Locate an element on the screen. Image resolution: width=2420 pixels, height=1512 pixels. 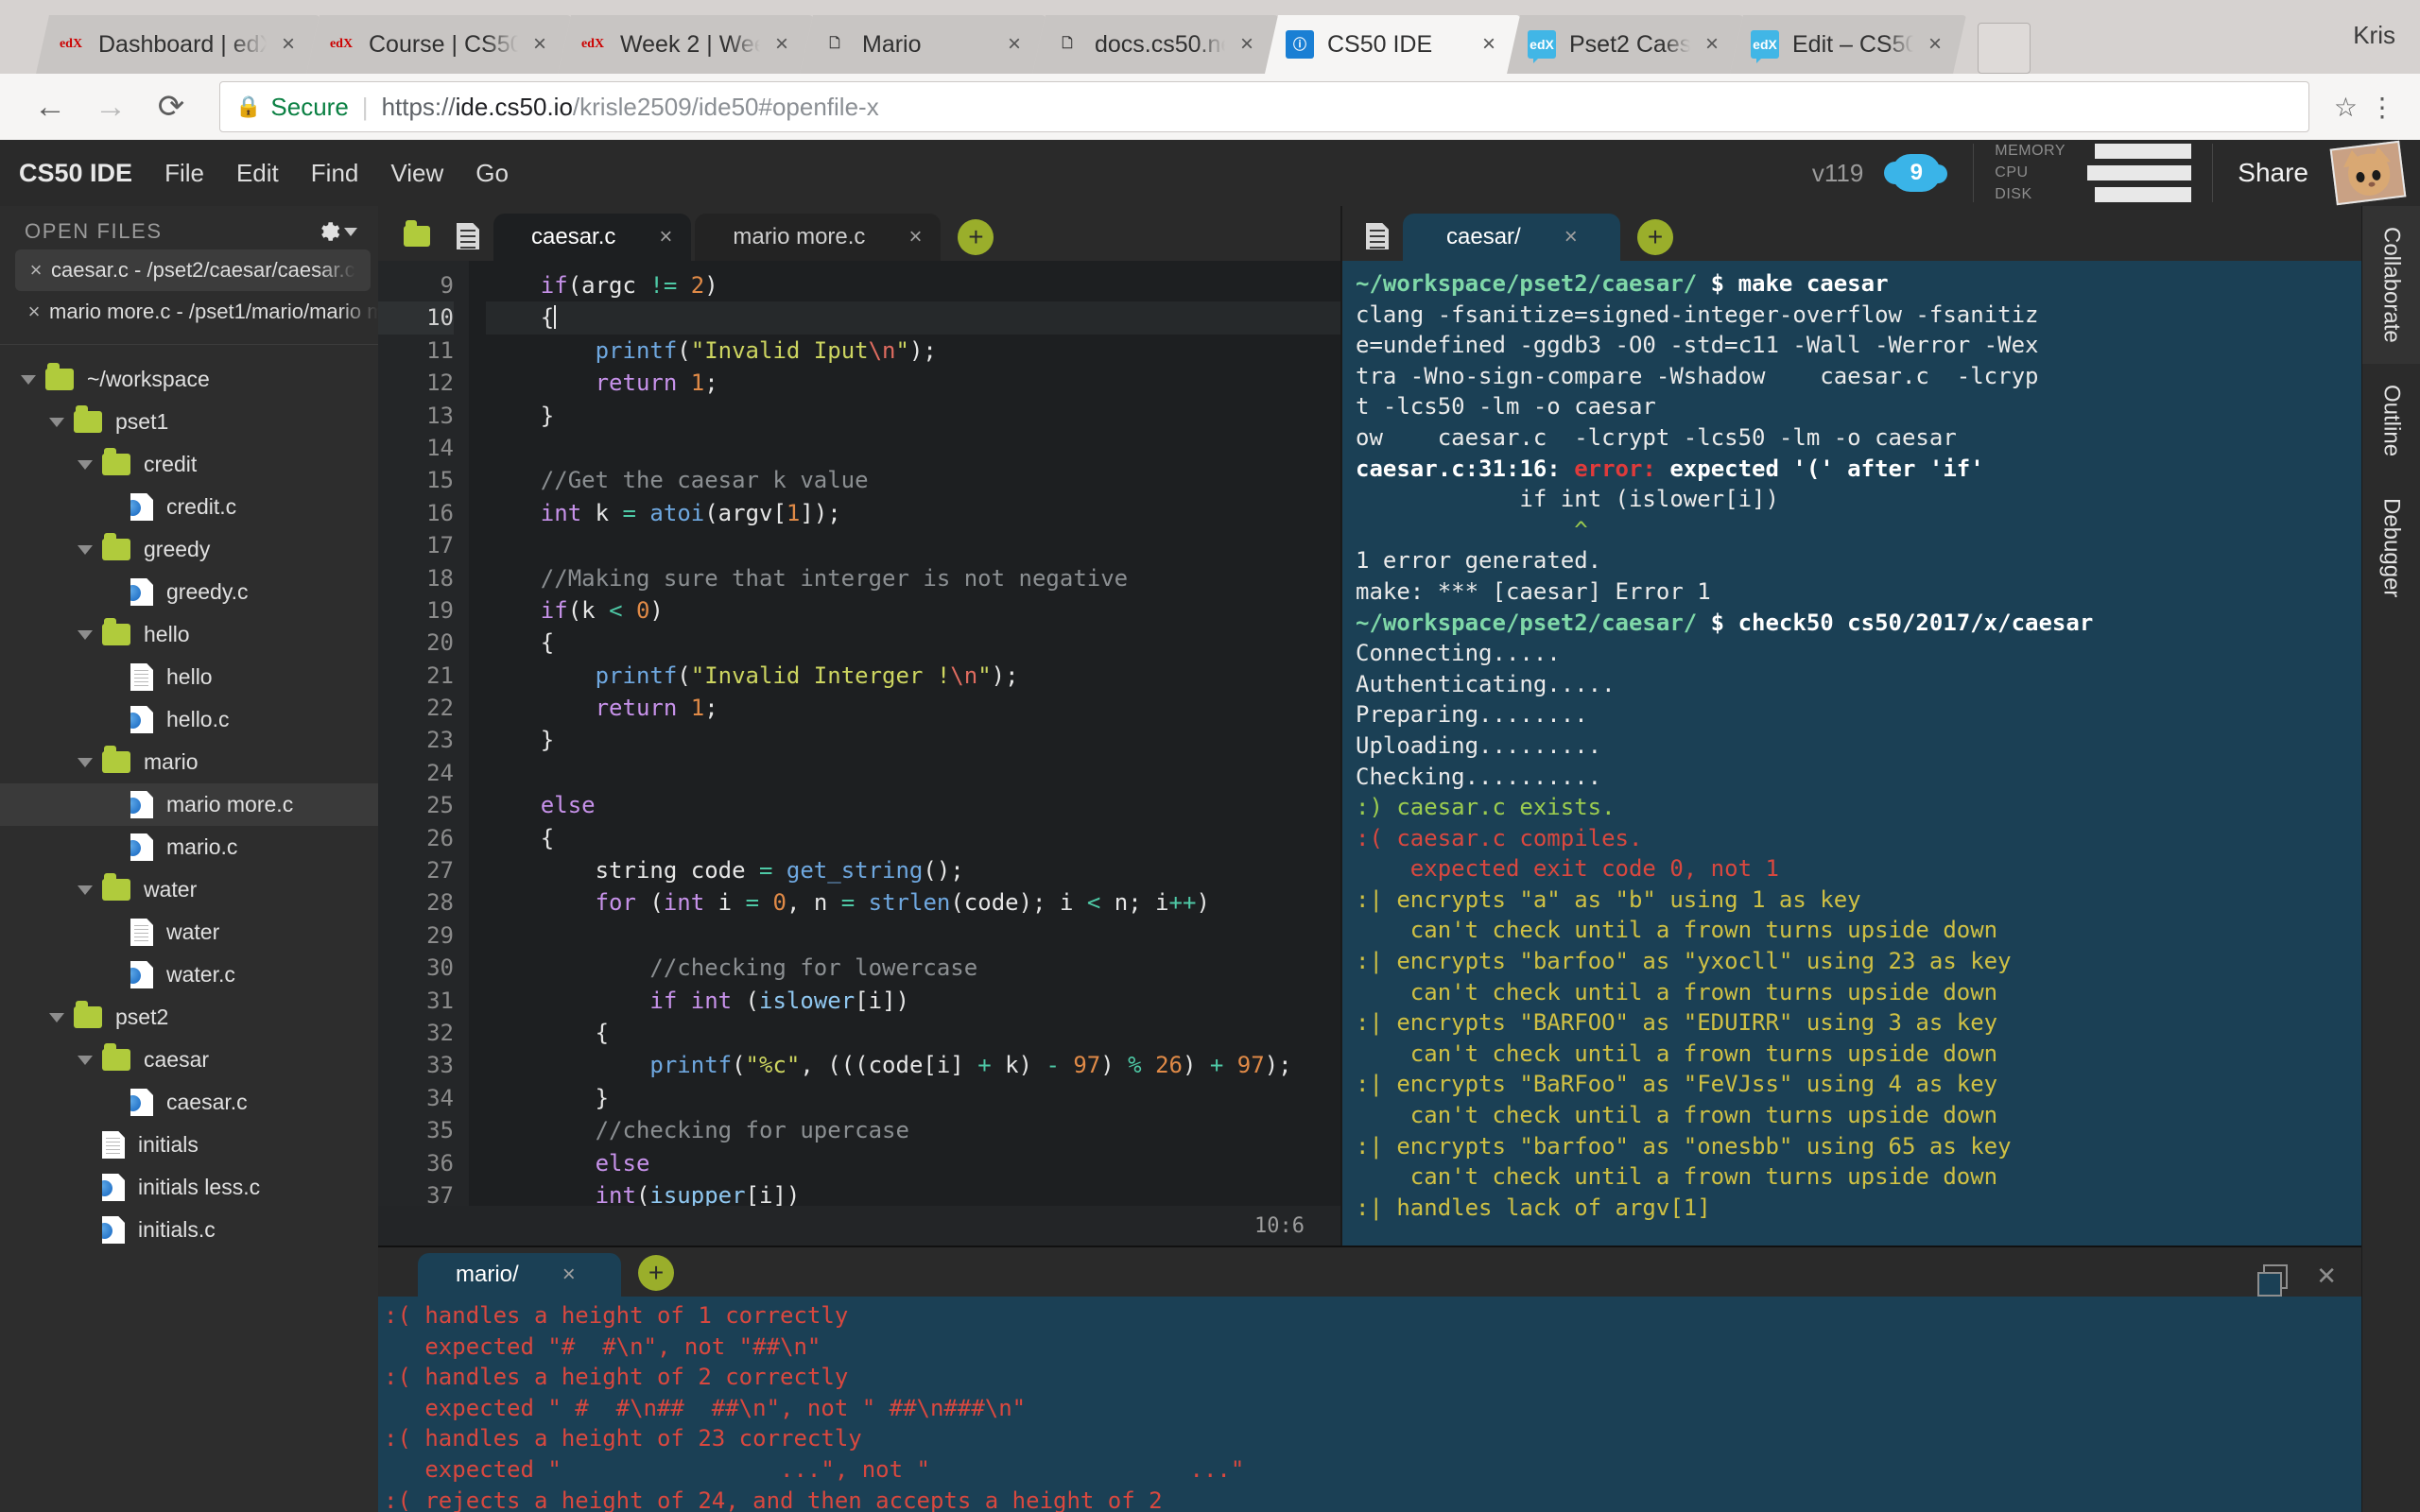
browser-tab-3: 🗋 Mario × is located at coordinates (923, 44).